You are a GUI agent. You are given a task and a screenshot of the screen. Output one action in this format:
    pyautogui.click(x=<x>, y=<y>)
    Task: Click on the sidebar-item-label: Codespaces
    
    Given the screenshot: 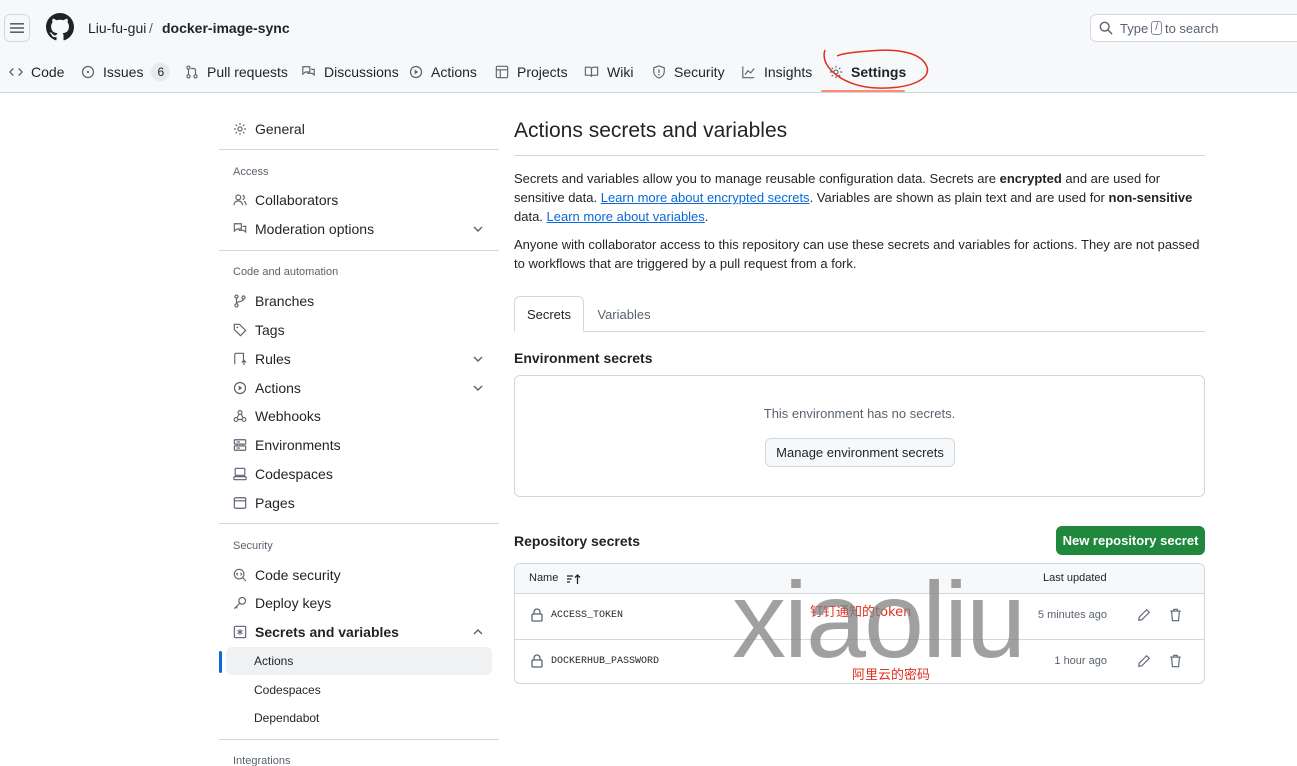 What is the action you would take?
    pyautogui.click(x=294, y=474)
    